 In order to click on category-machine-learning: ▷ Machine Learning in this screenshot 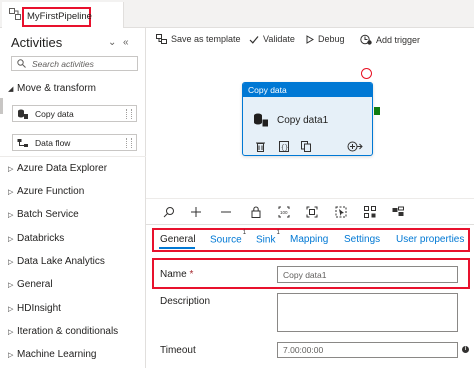, I will do `click(52, 354)`.